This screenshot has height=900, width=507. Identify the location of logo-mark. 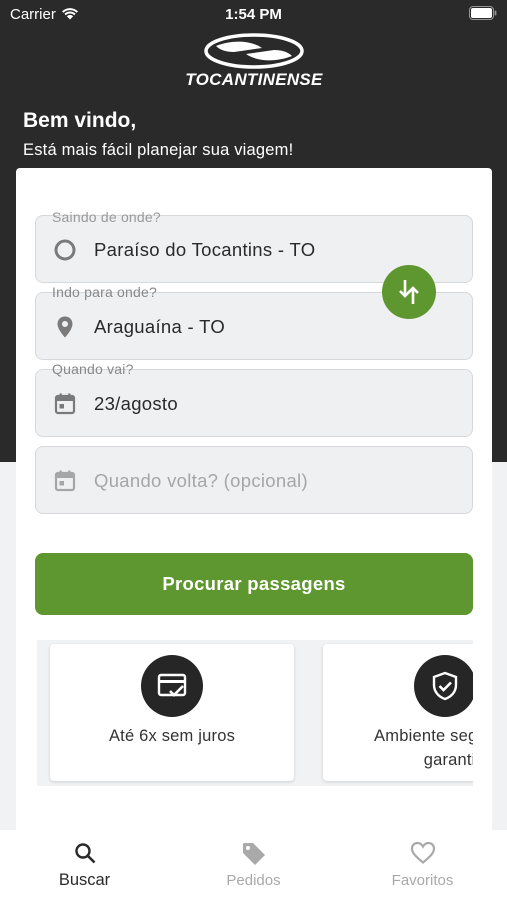
(254, 51).